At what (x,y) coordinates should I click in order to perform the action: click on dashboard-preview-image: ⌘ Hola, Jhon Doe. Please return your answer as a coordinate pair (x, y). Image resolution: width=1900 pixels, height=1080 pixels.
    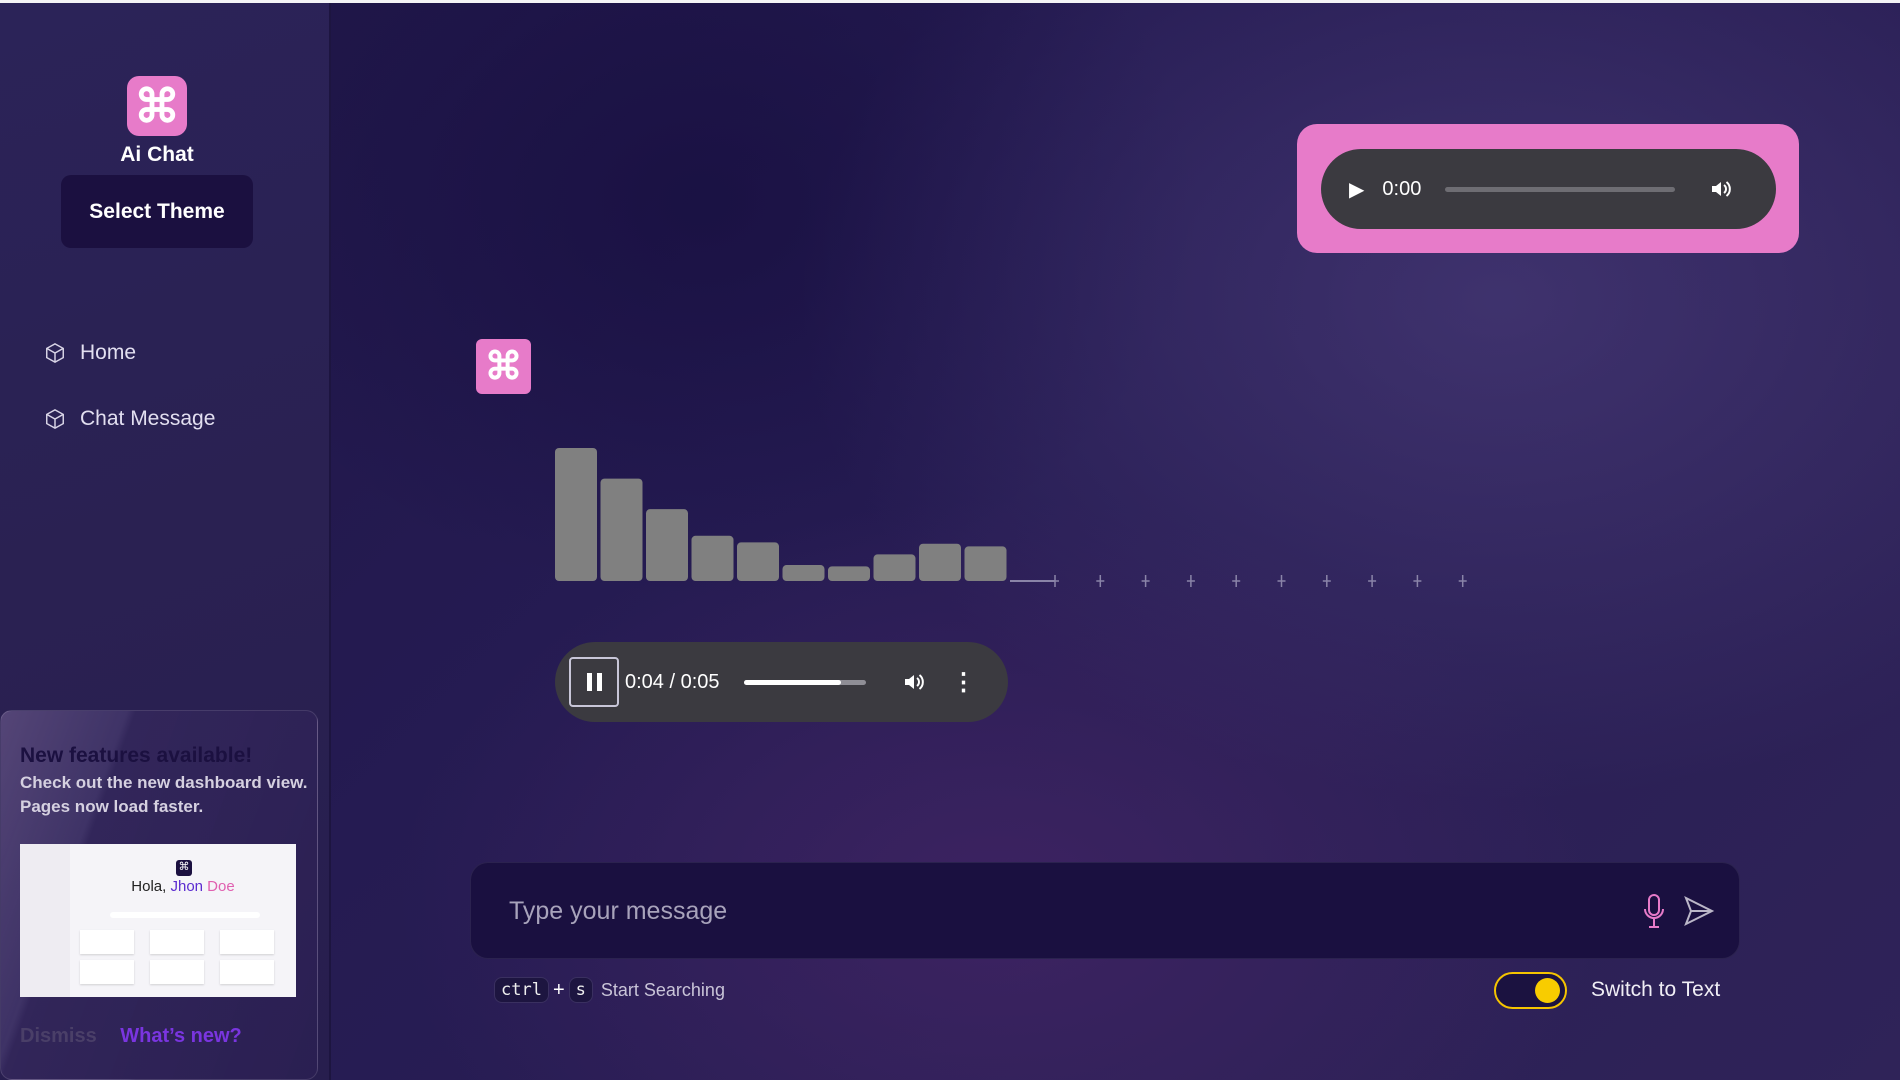
    Looking at the image, I should click on (158, 920).